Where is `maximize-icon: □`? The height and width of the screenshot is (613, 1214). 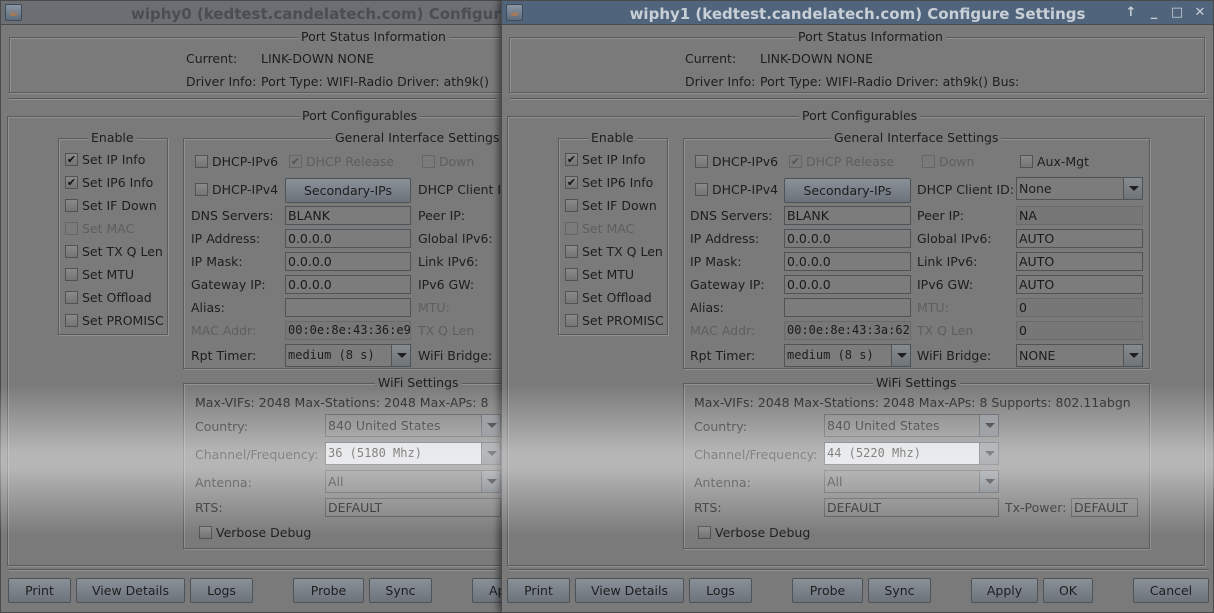 maximize-icon: □ is located at coordinates (1177, 12).